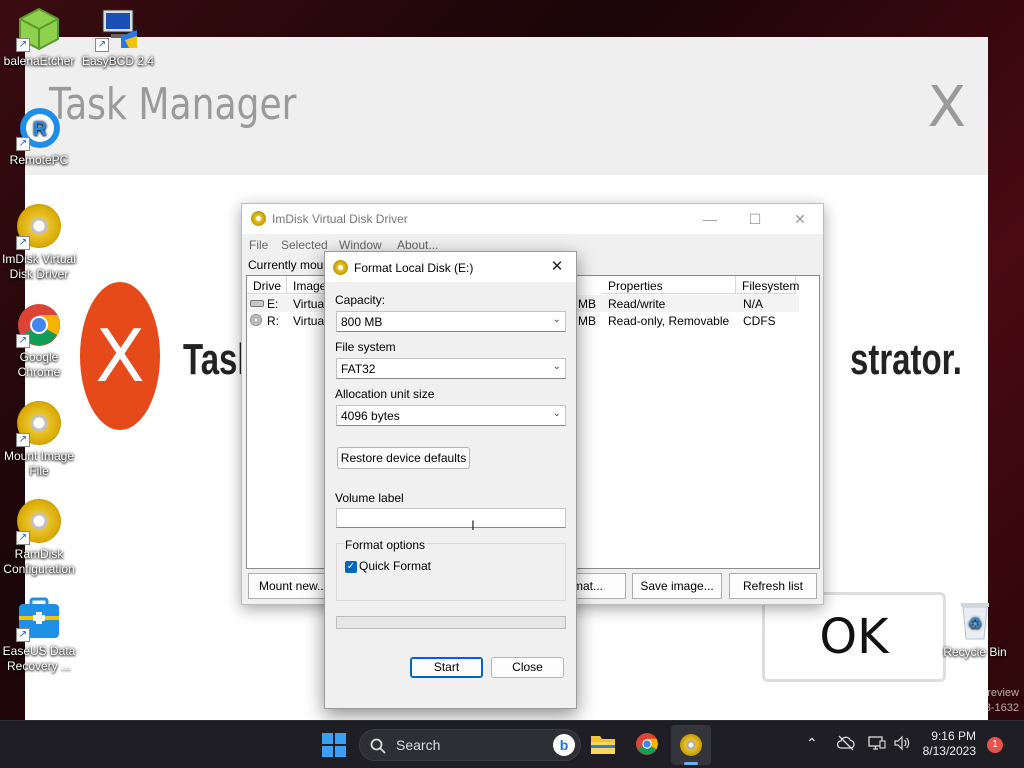 The height and width of the screenshot is (768, 1024). I want to click on desktop-icon-balenaetcher: ↗ balenaEtcher, so click(39, 37).